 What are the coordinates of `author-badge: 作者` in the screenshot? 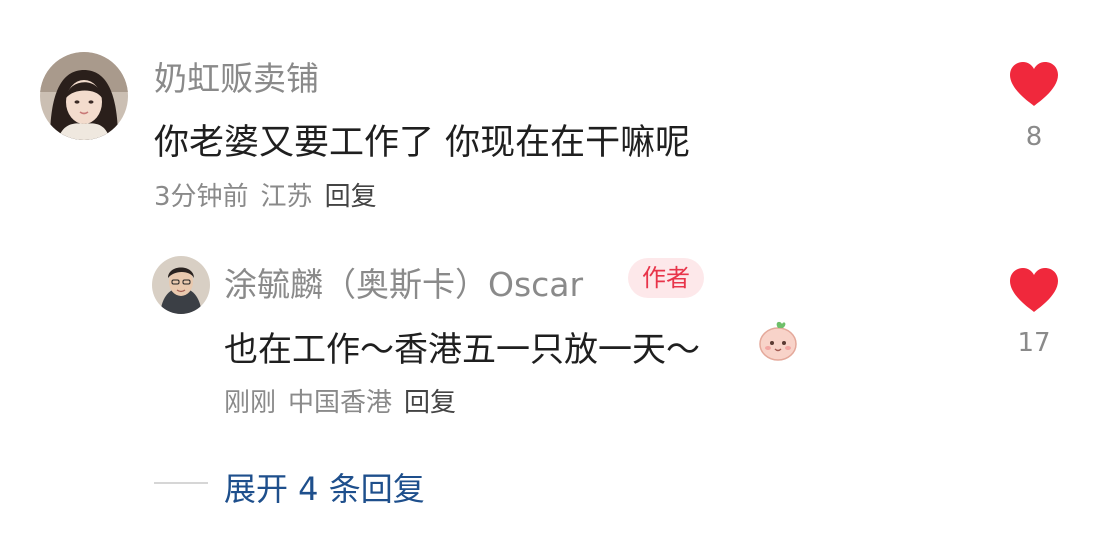 It's located at (666, 278).